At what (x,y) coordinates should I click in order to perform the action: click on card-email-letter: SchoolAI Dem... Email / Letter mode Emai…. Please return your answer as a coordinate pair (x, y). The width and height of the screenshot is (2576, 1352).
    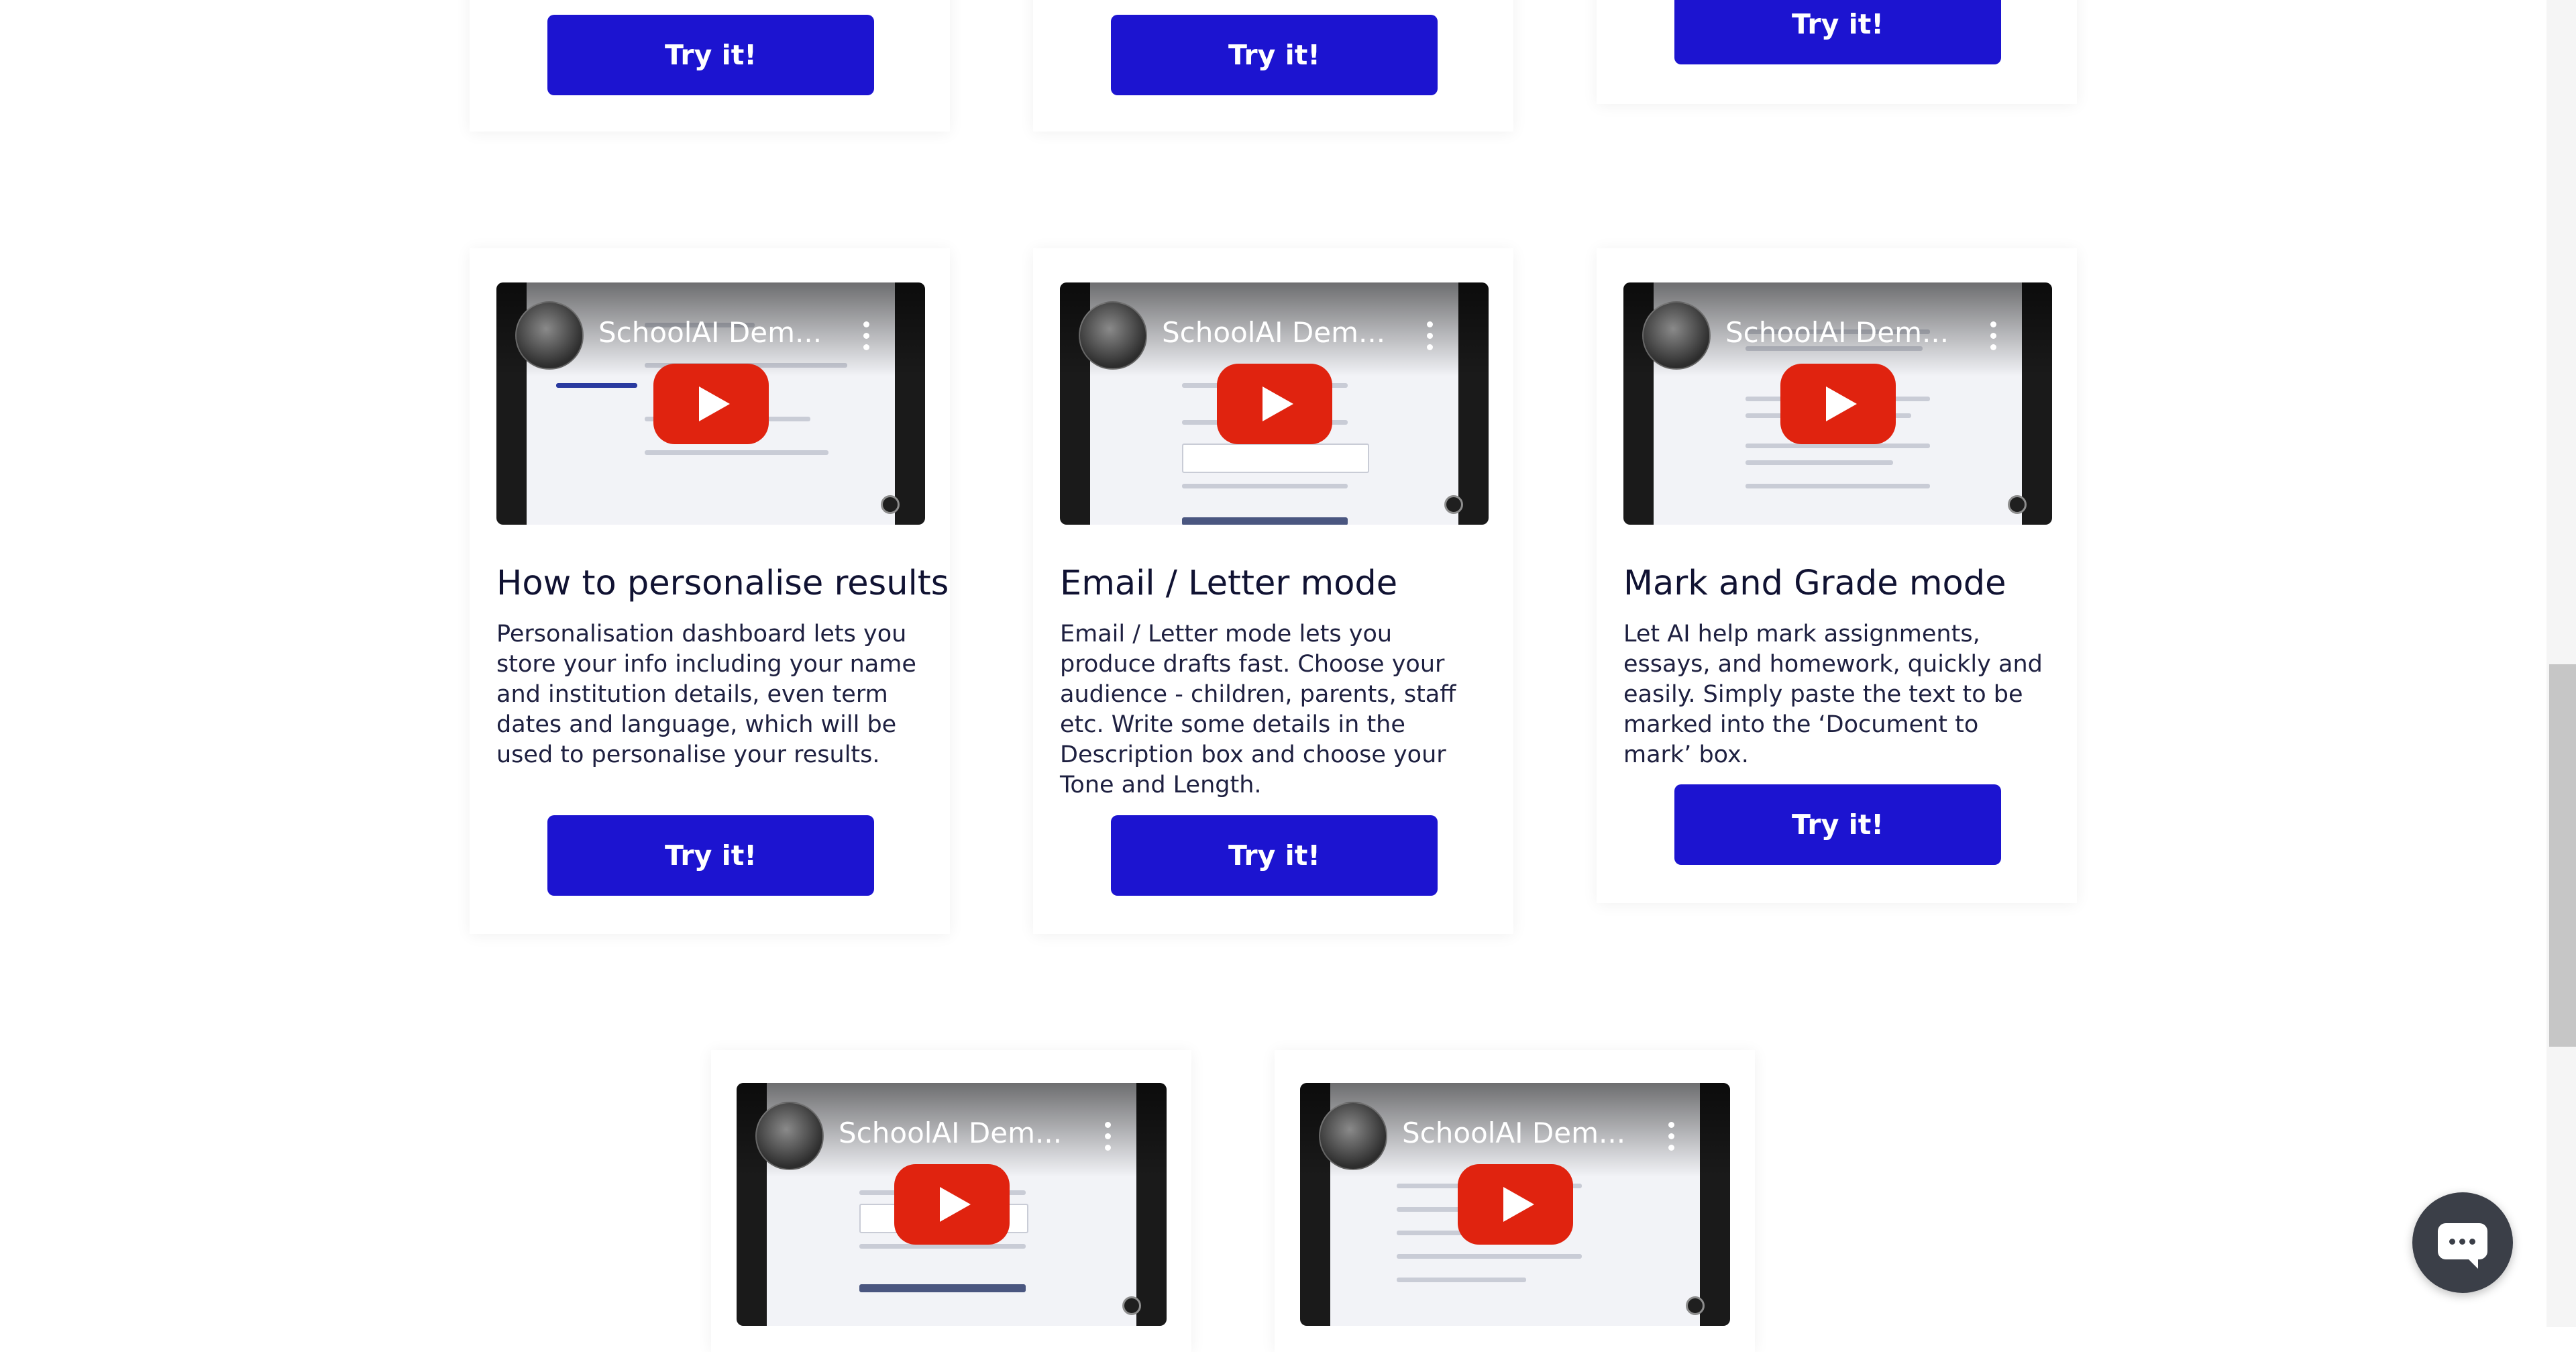
    Looking at the image, I should click on (1273, 591).